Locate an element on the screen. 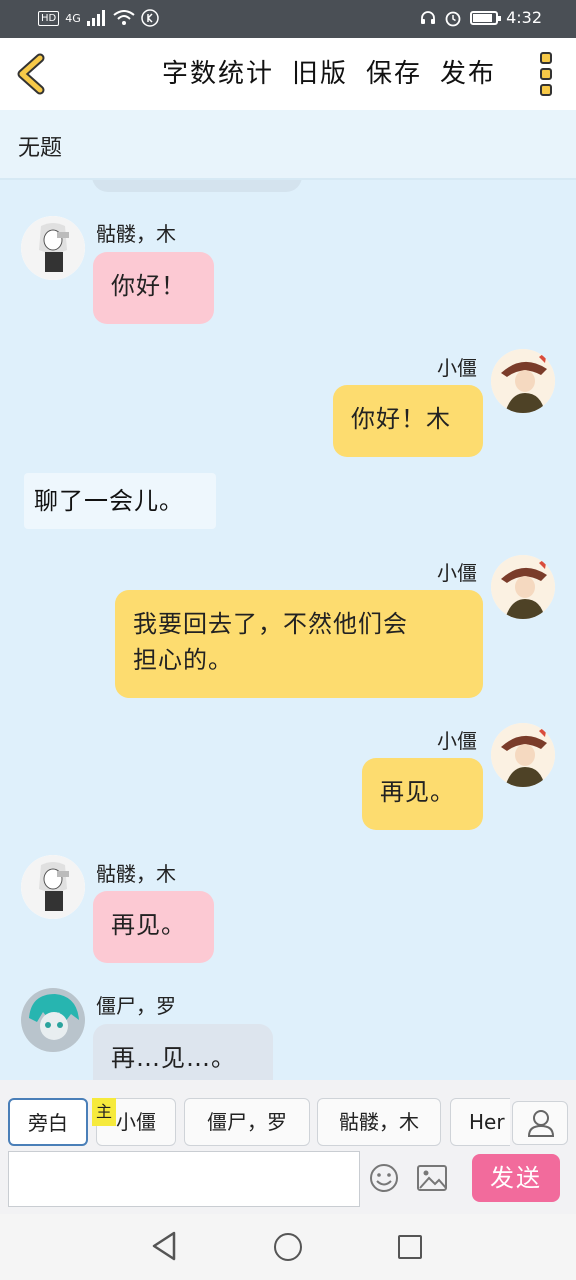  nav-home-icon is located at coordinates (288, 1247).